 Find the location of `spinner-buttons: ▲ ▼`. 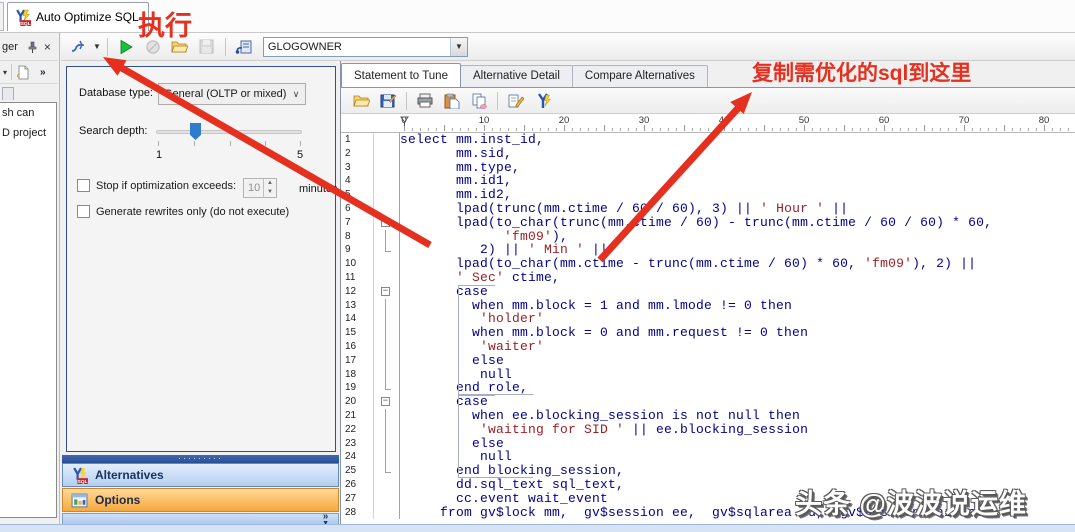

spinner-buttons: ▲ ▼ is located at coordinates (269, 188).